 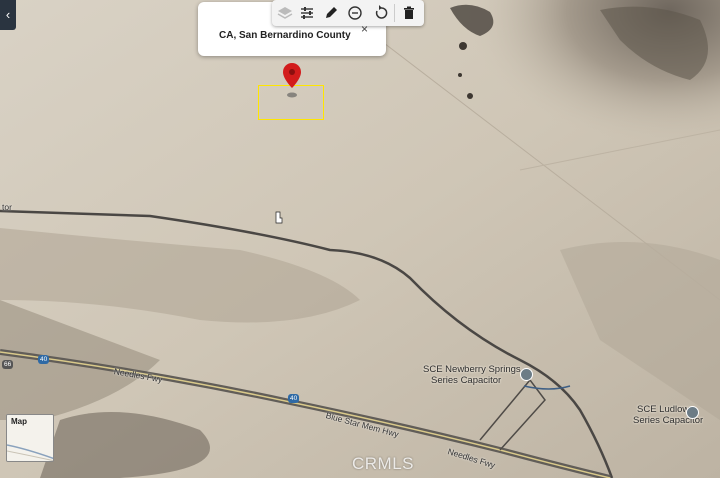 I want to click on map-toolbar, so click(x=348, y=13).